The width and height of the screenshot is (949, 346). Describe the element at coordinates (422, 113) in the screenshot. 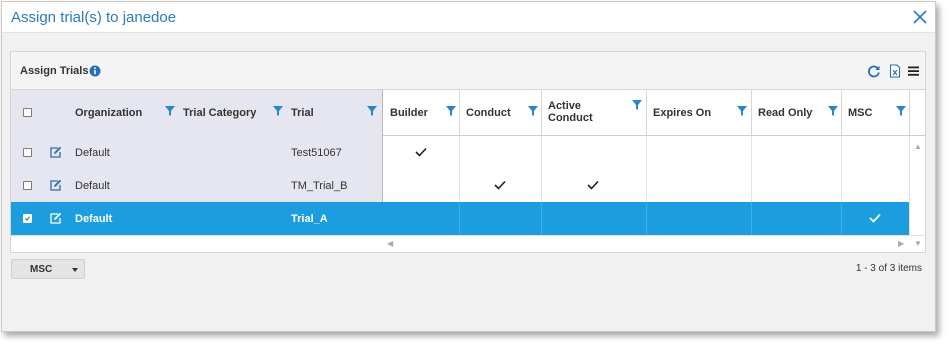

I see `column-header-builder: Builder` at that location.